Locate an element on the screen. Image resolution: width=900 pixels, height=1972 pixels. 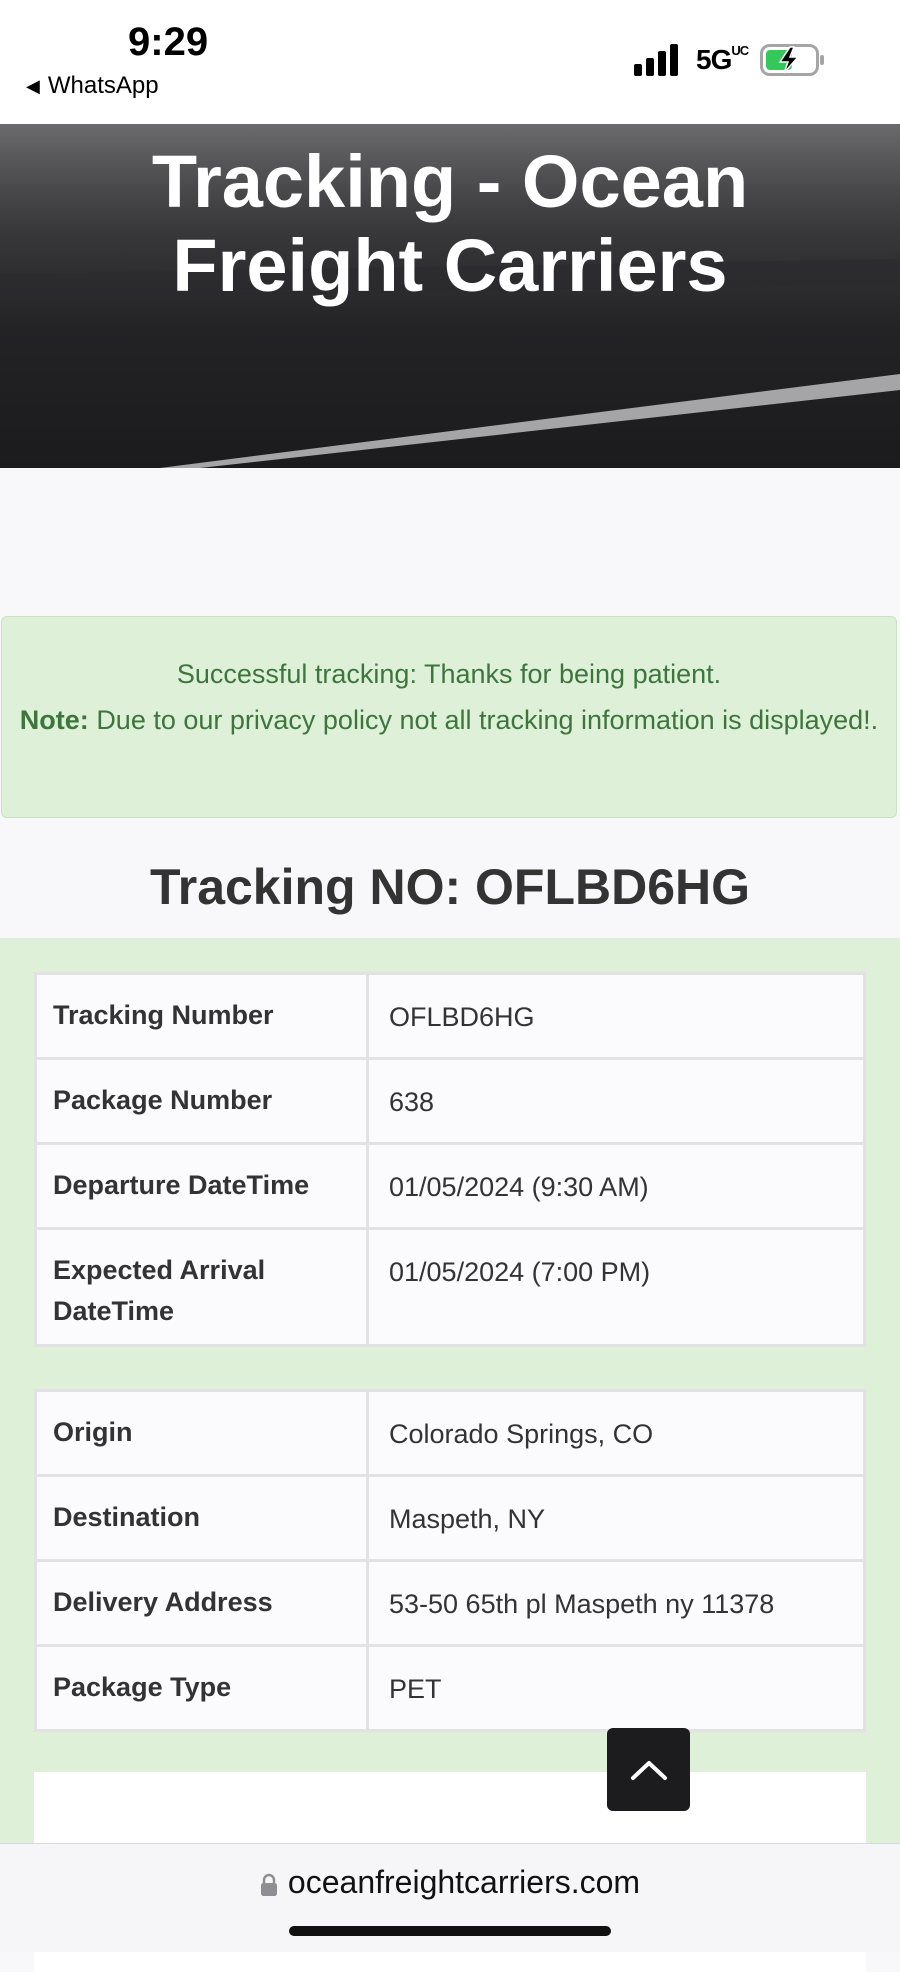
row-value: 01/05/2024 (9:30 AM) is located at coordinates (616, 1186).